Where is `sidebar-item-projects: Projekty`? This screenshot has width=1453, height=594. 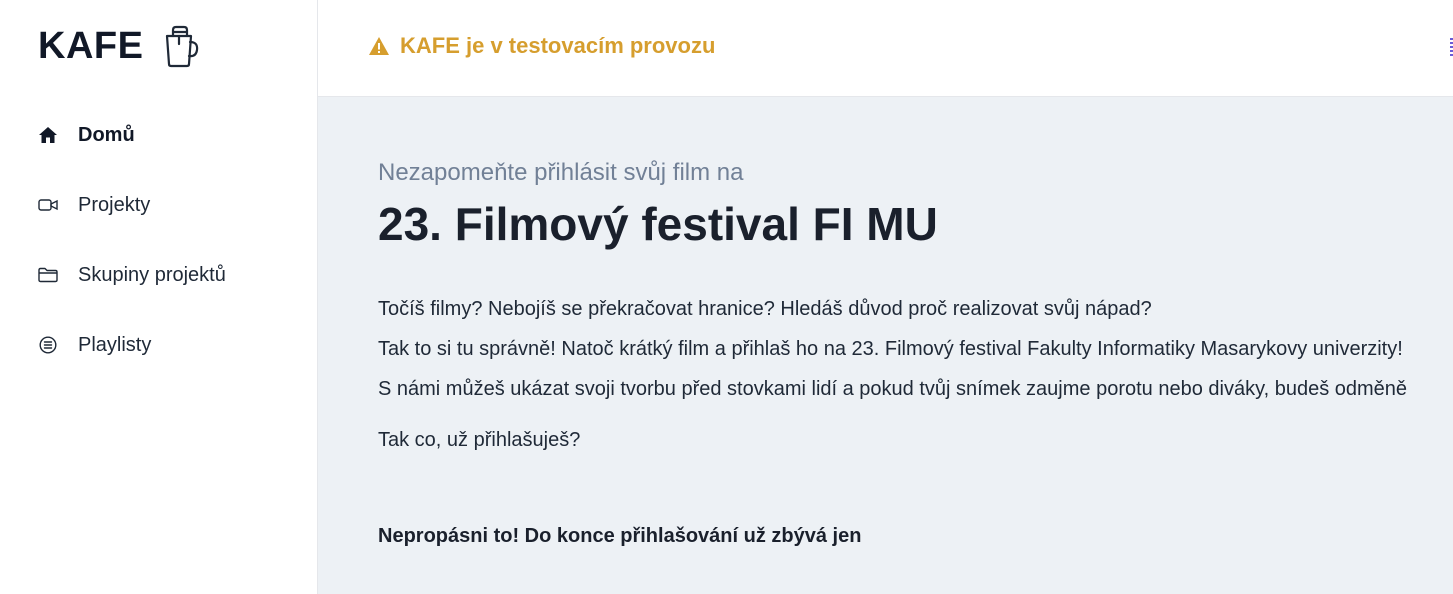
sidebar-item-projects: Projekty is located at coordinates (158, 205).